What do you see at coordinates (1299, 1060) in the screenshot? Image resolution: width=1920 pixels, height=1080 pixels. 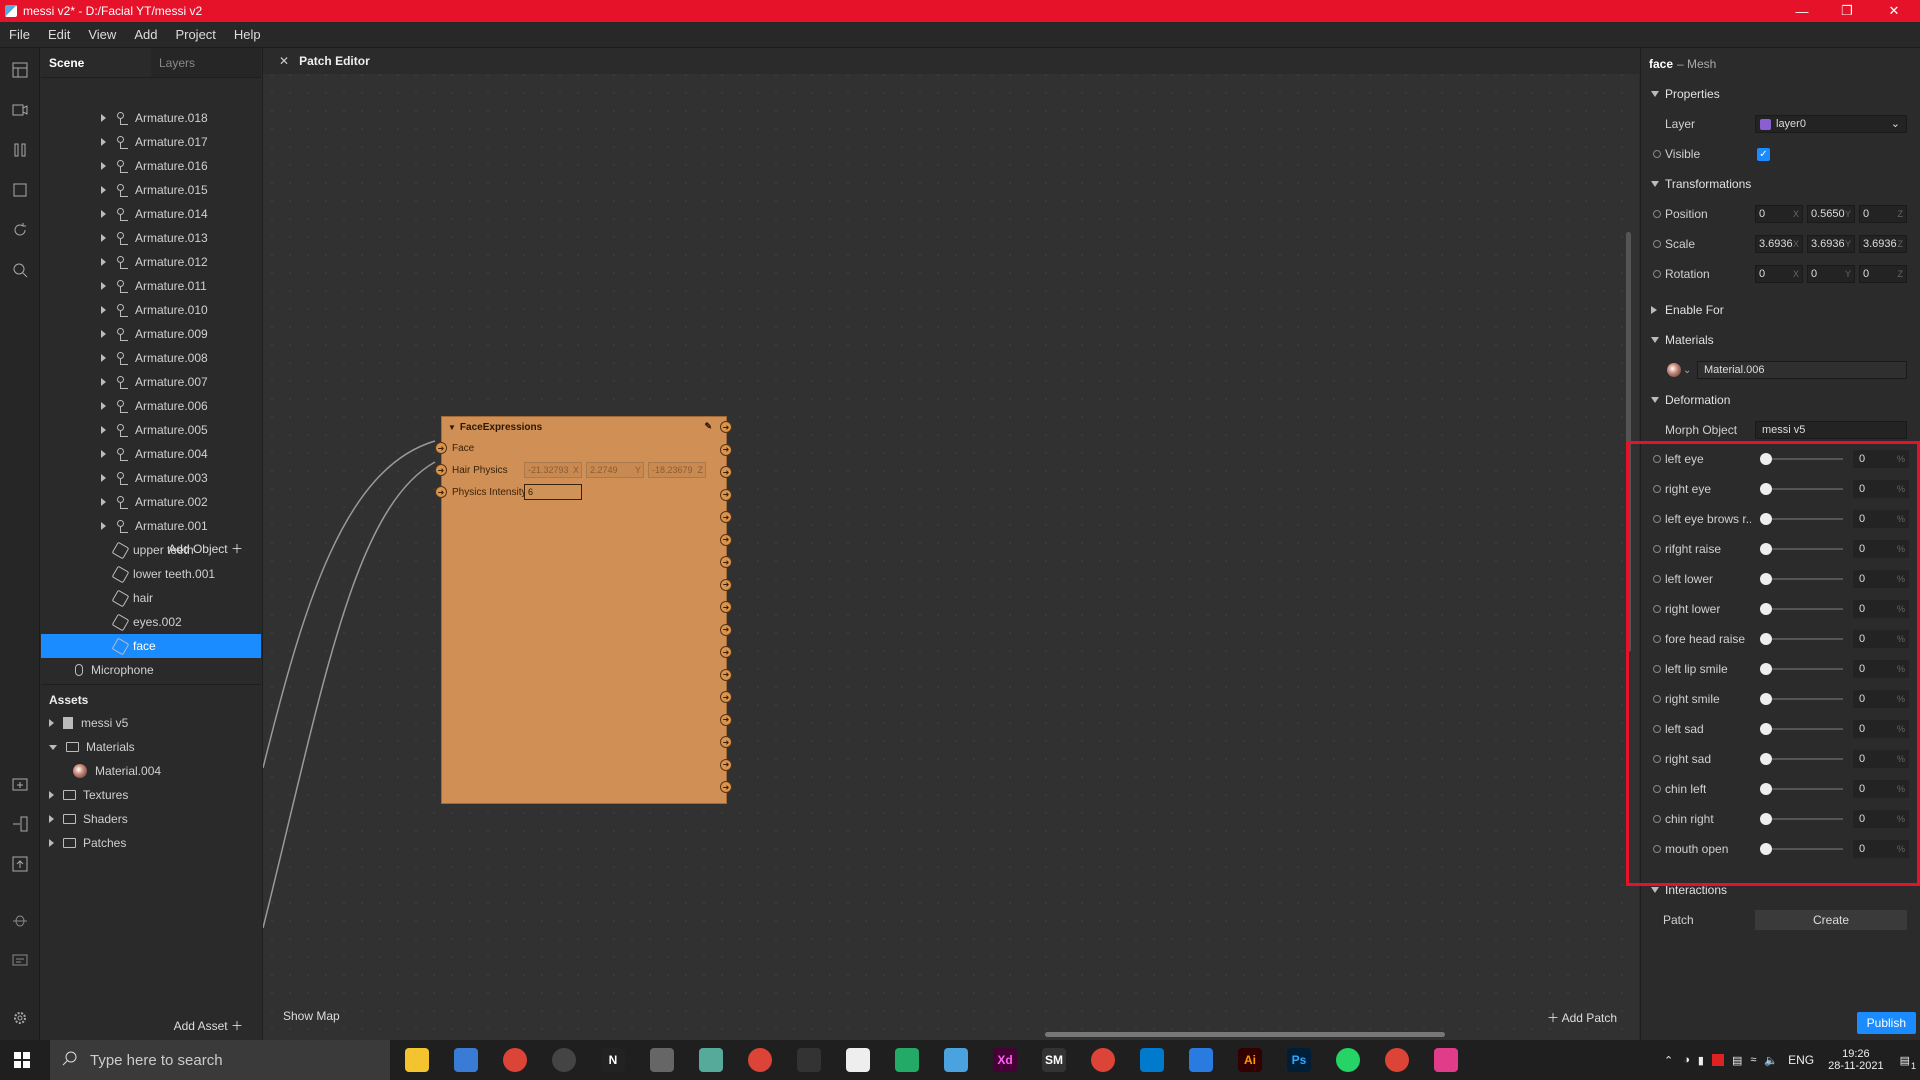 I see `photoshop-taskbar-icon: Ps` at bounding box center [1299, 1060].